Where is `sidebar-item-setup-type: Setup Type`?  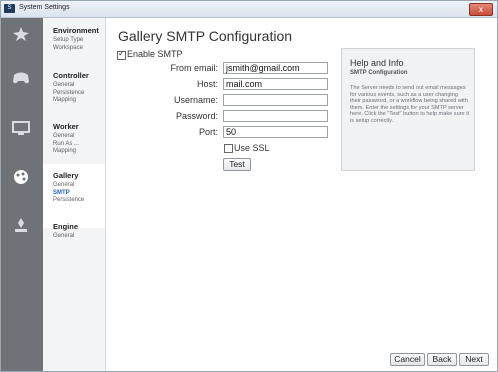
sidebar-item-setup-type: Setup Type is located at coordinates (76, 41).